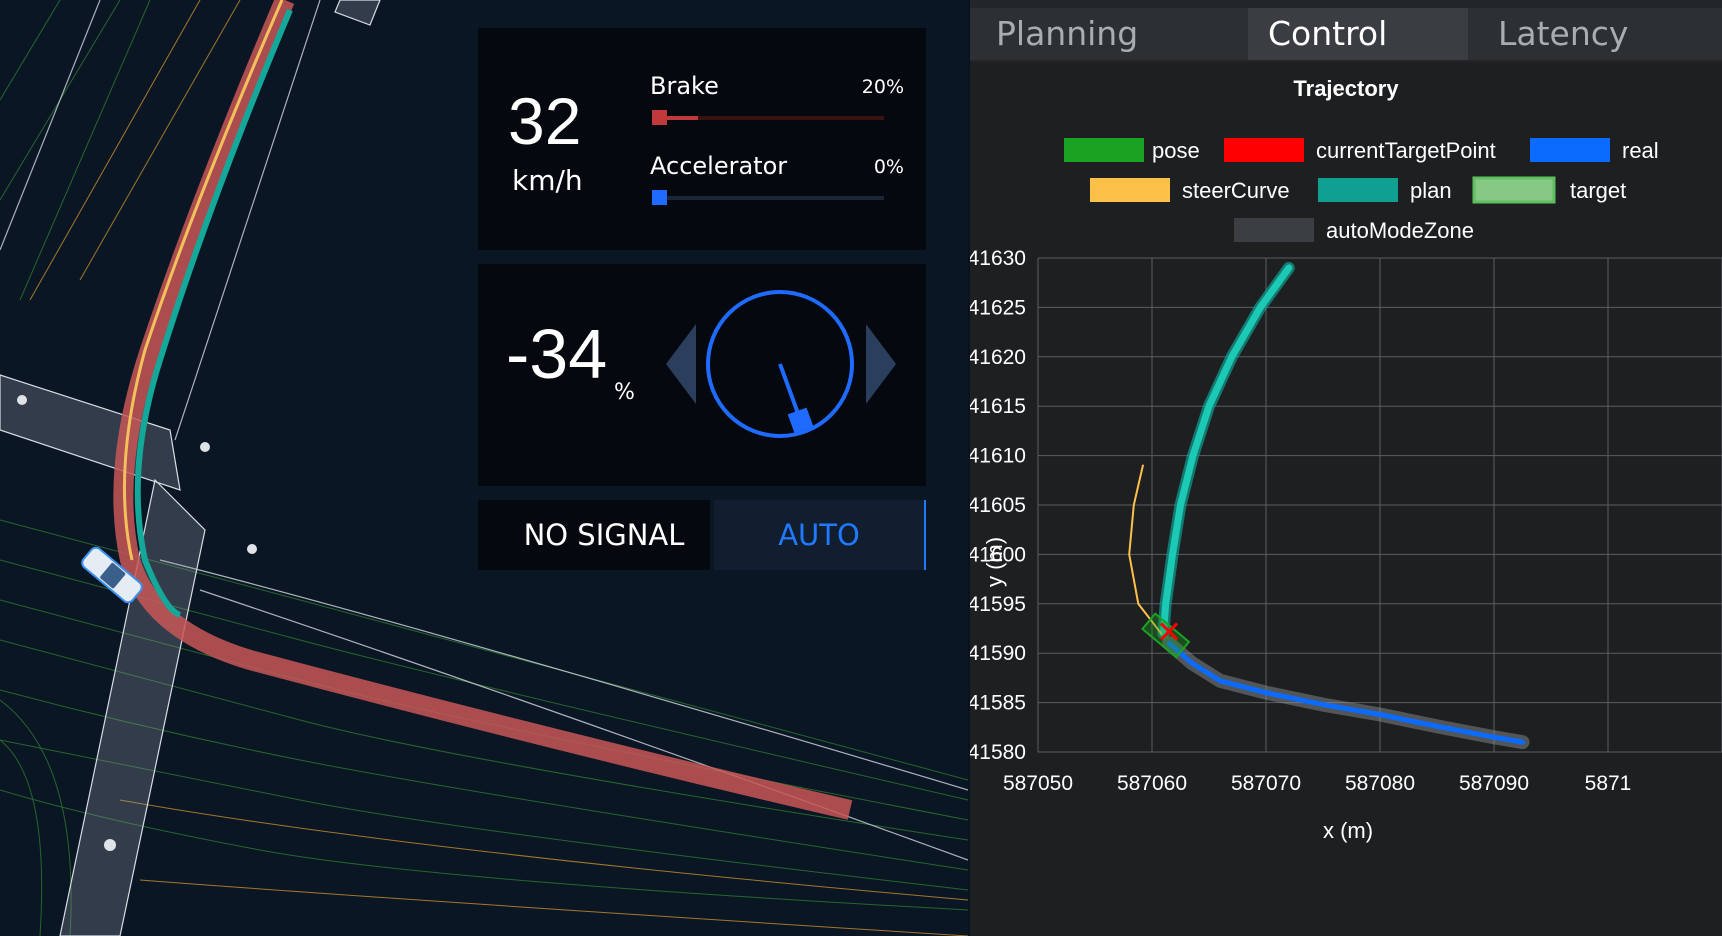  I want to click on series-plan-halo, so click(1226, 450).